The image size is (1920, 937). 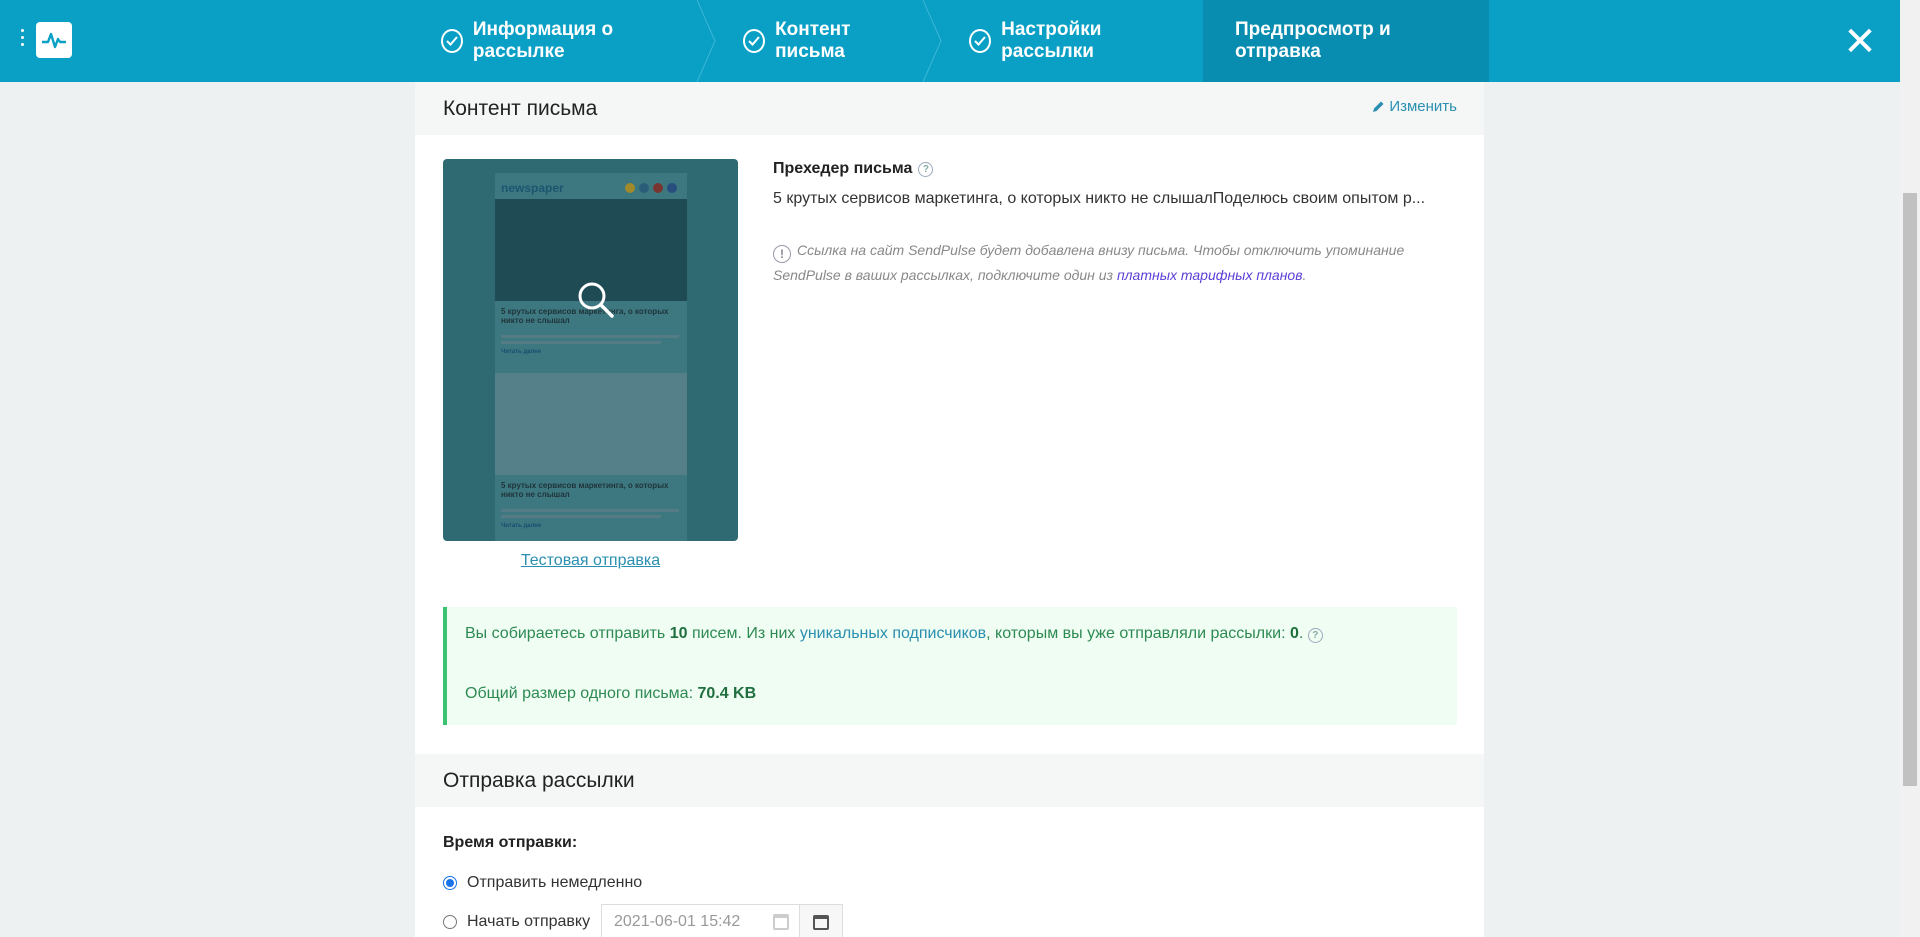 I want to click on step-label: Информация о рассылке, so click(x=543, y=40).